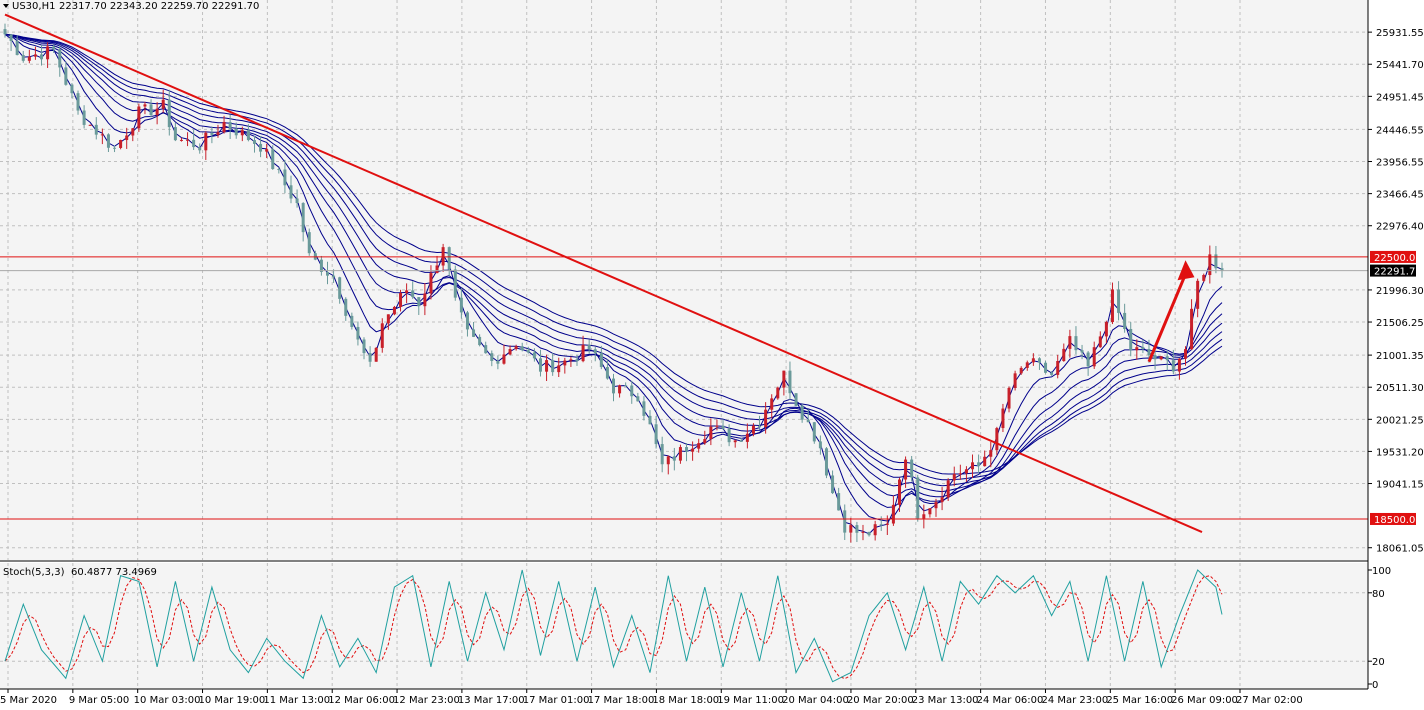 The width and height of the screenshot is (1424, 710). What do you see at coordinates (556, 700) in the screenshot?
I see `time-tick-label: 17 Mar 01:00` at bounding box center [556, 700].